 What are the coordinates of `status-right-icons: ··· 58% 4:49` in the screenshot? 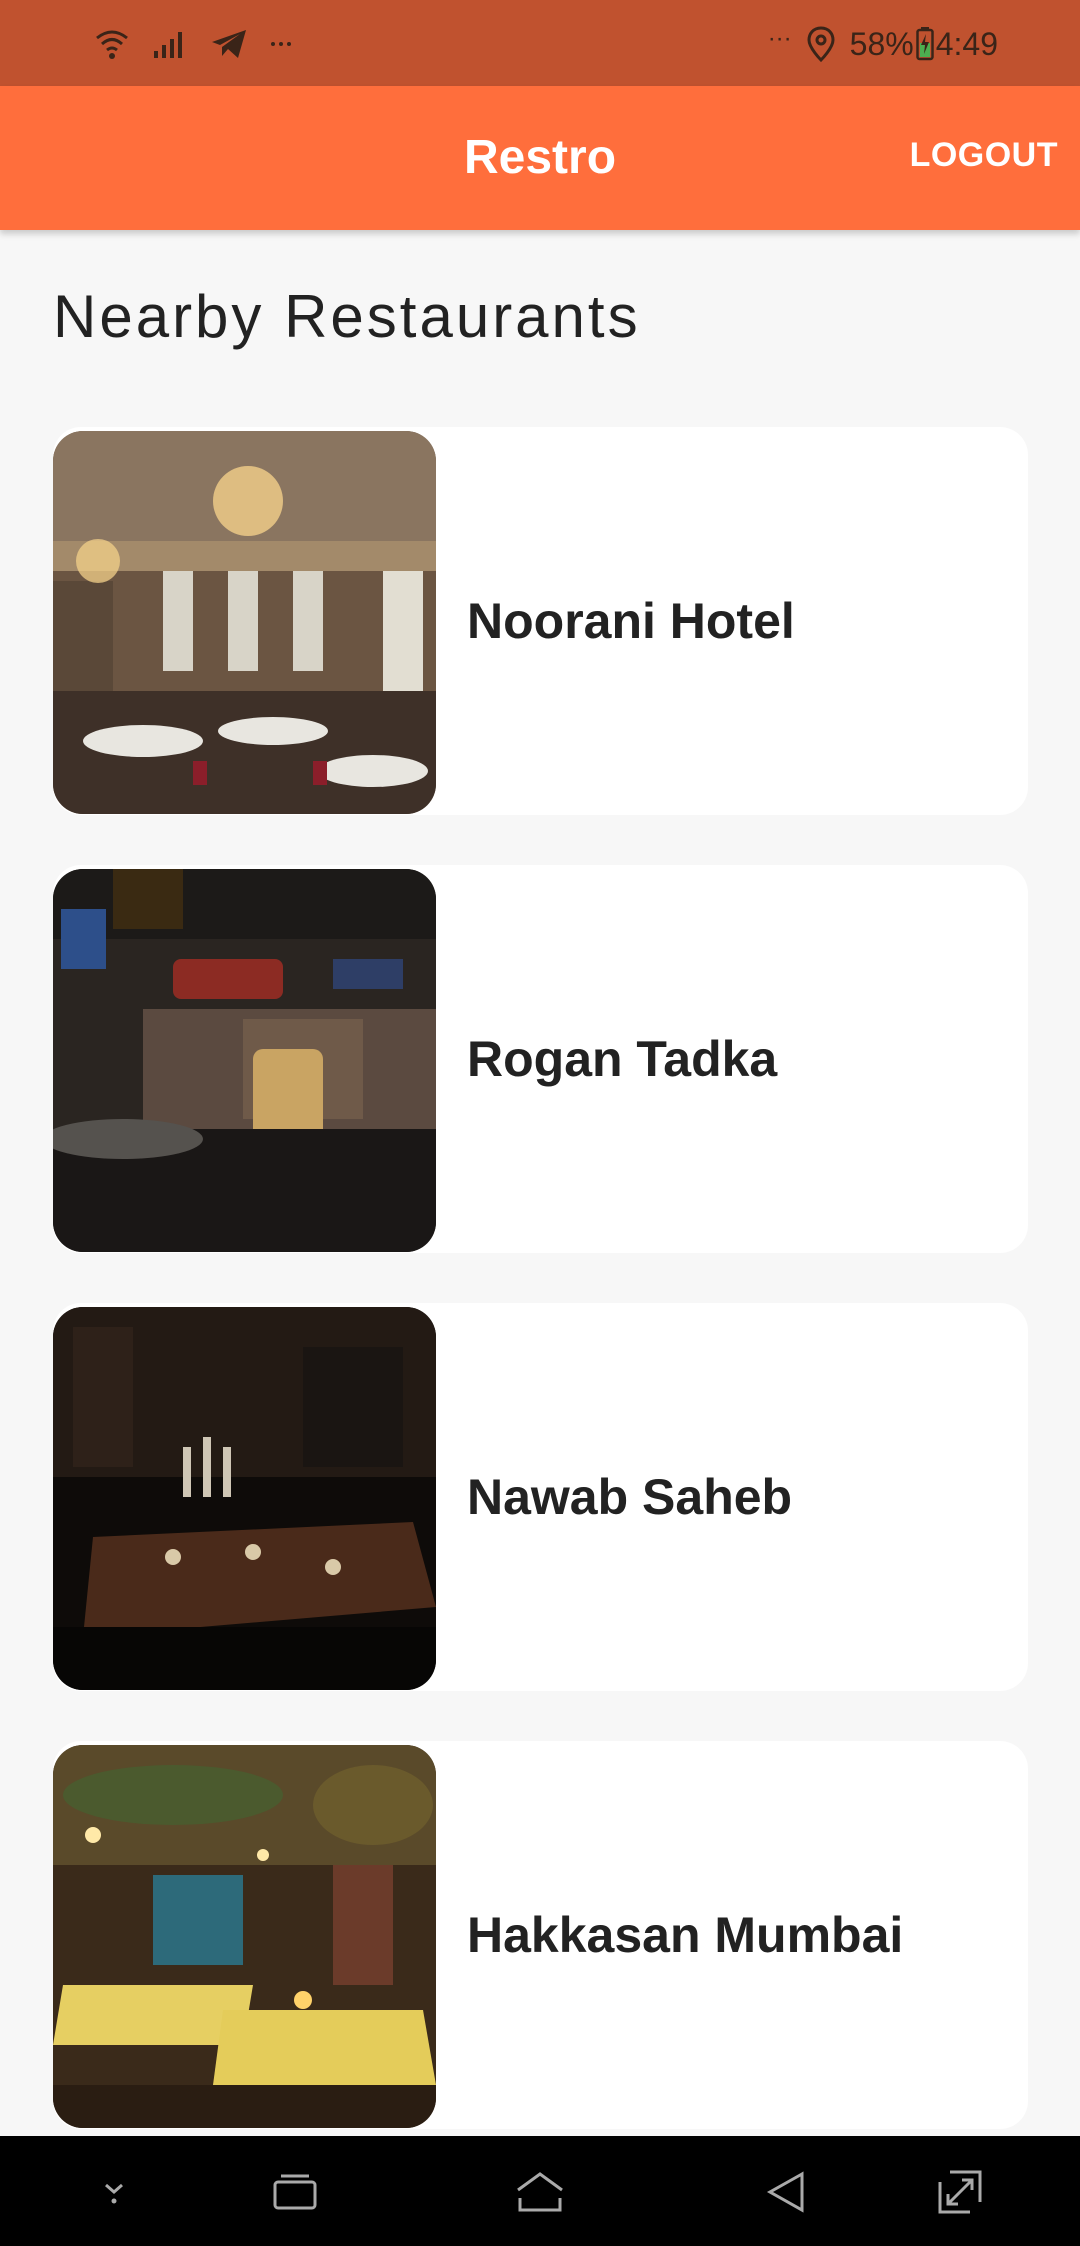 It's located at (883, 44).